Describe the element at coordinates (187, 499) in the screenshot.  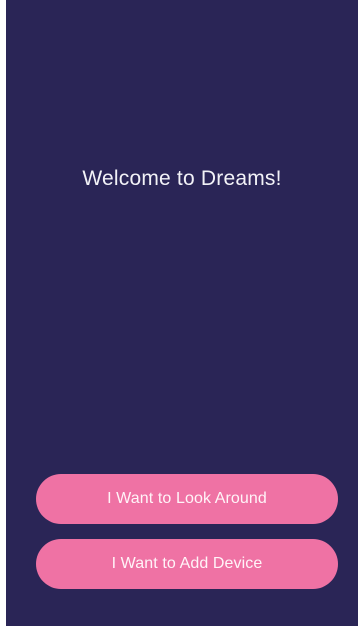
I see `look-around-button: I Want to Look Around` at that location.